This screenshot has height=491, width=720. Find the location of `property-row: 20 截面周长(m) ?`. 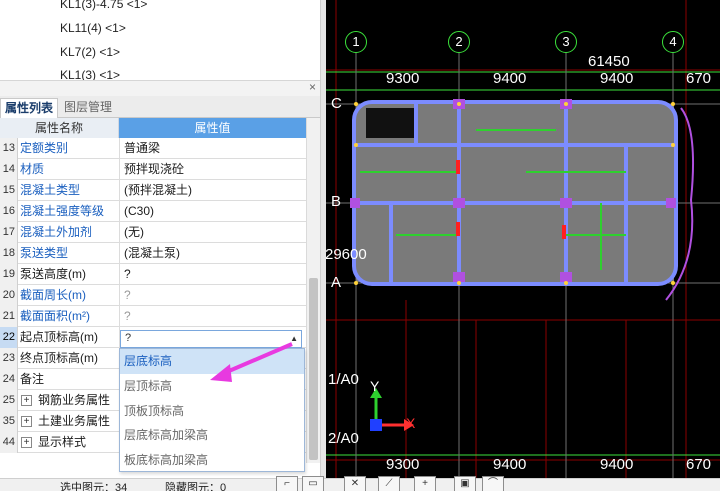

property-row: 20 截面周长(m) ? is located at coordinates (153, 295).